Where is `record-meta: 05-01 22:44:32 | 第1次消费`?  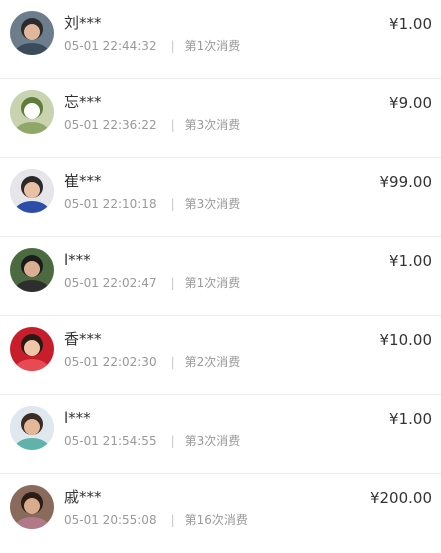 record-meta: 05-01 22:44:32 | 第1次消费 is located at coordinates (152, 46).